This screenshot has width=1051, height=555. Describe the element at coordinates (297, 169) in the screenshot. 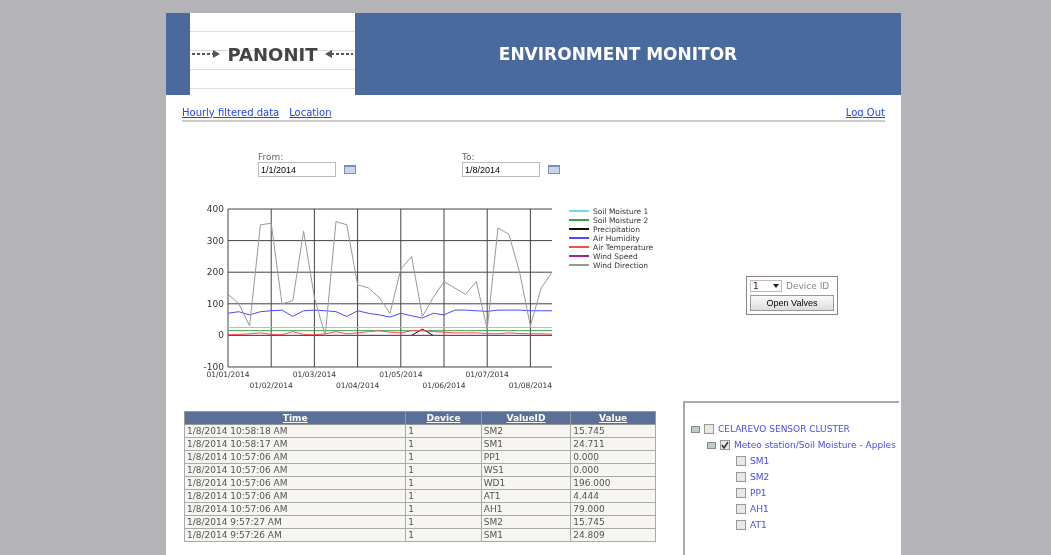

I see `date-field: 1/1/2014` at that location.